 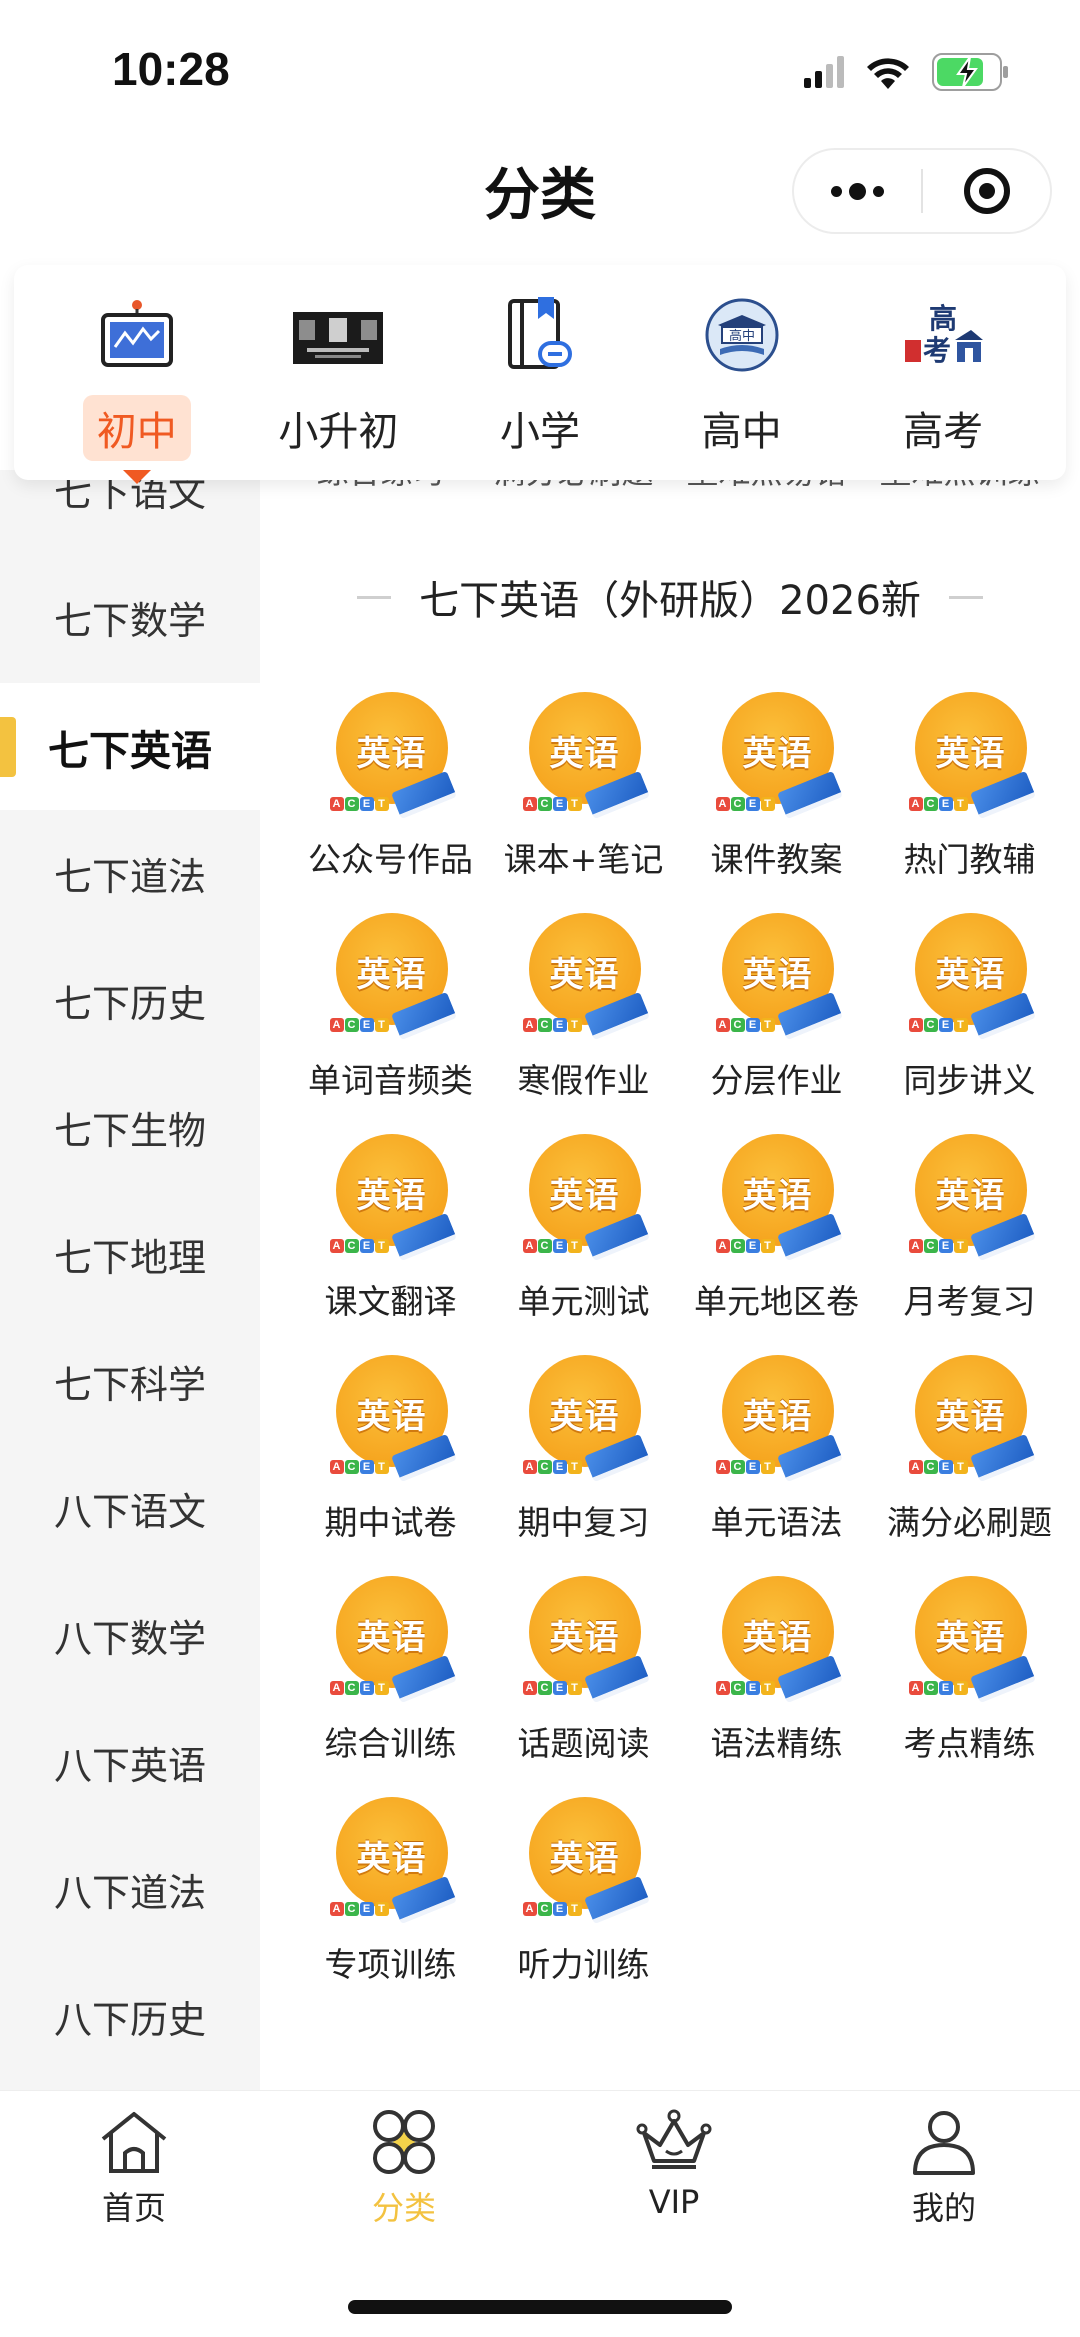 What do you see at coordinates (390, 859) in the screenshot?
I see `category-item-label: 公众号作品` at bounding box center [390, 859].